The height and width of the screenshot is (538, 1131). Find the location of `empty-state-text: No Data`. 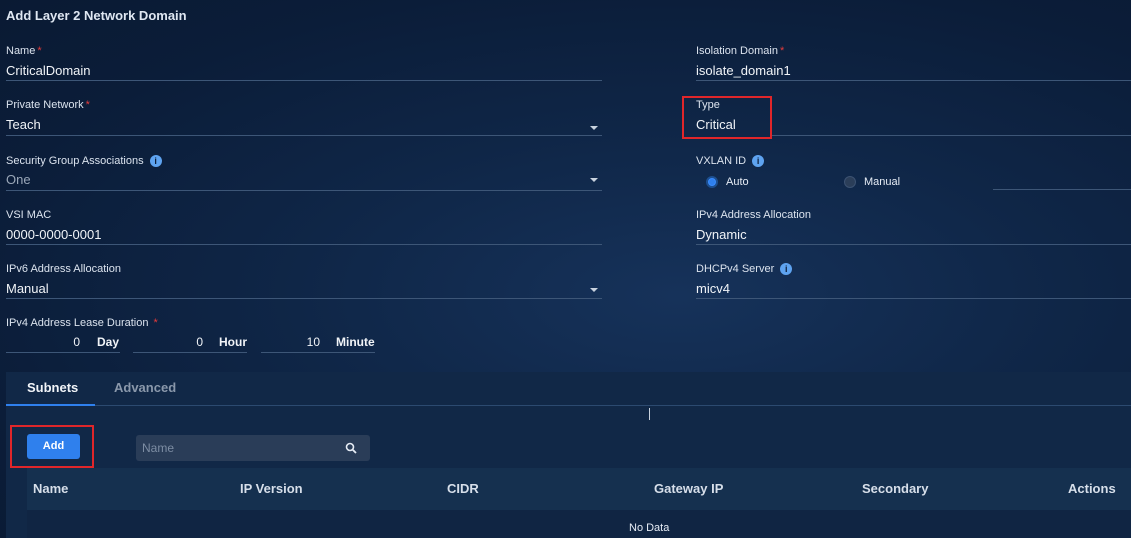

empty-state-text: No Data is located at coordinates (649, 528).